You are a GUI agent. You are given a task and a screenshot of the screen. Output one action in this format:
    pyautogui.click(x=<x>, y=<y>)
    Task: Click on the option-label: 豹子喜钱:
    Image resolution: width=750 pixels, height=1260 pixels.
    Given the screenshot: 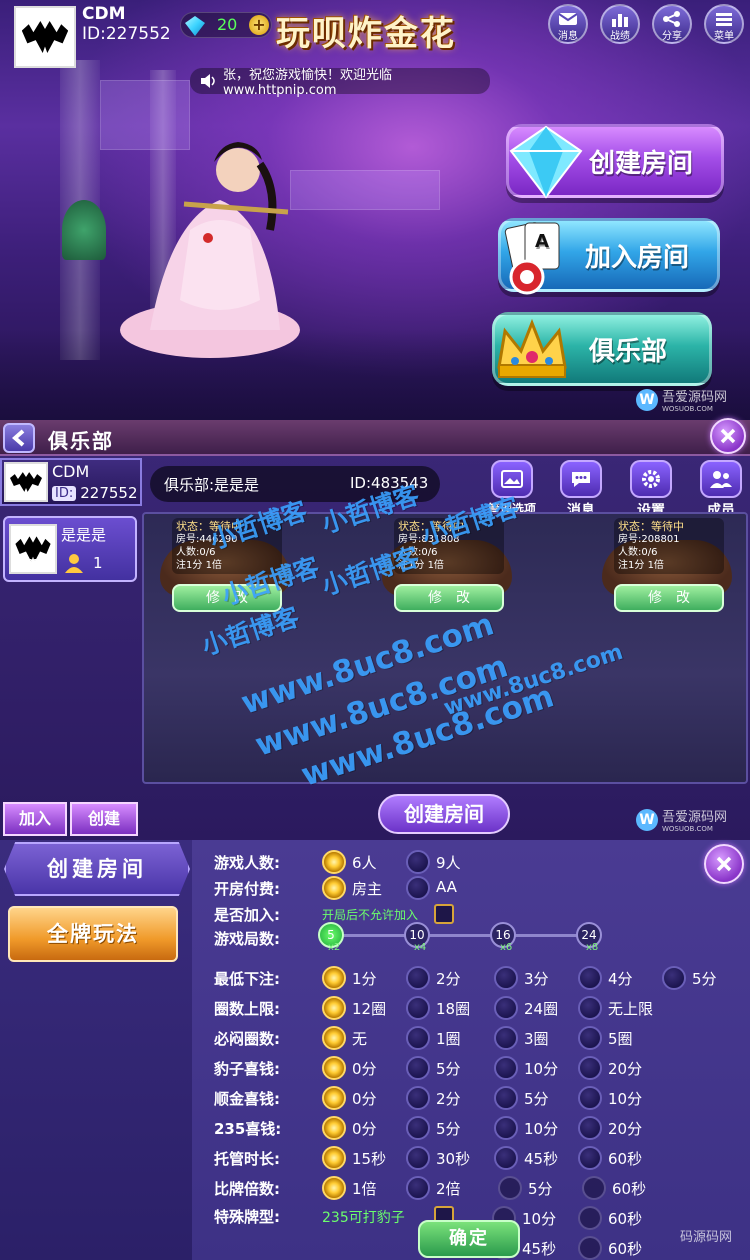 What is the action you would take?
    pyautogui.click(x=247, y=1069)
    